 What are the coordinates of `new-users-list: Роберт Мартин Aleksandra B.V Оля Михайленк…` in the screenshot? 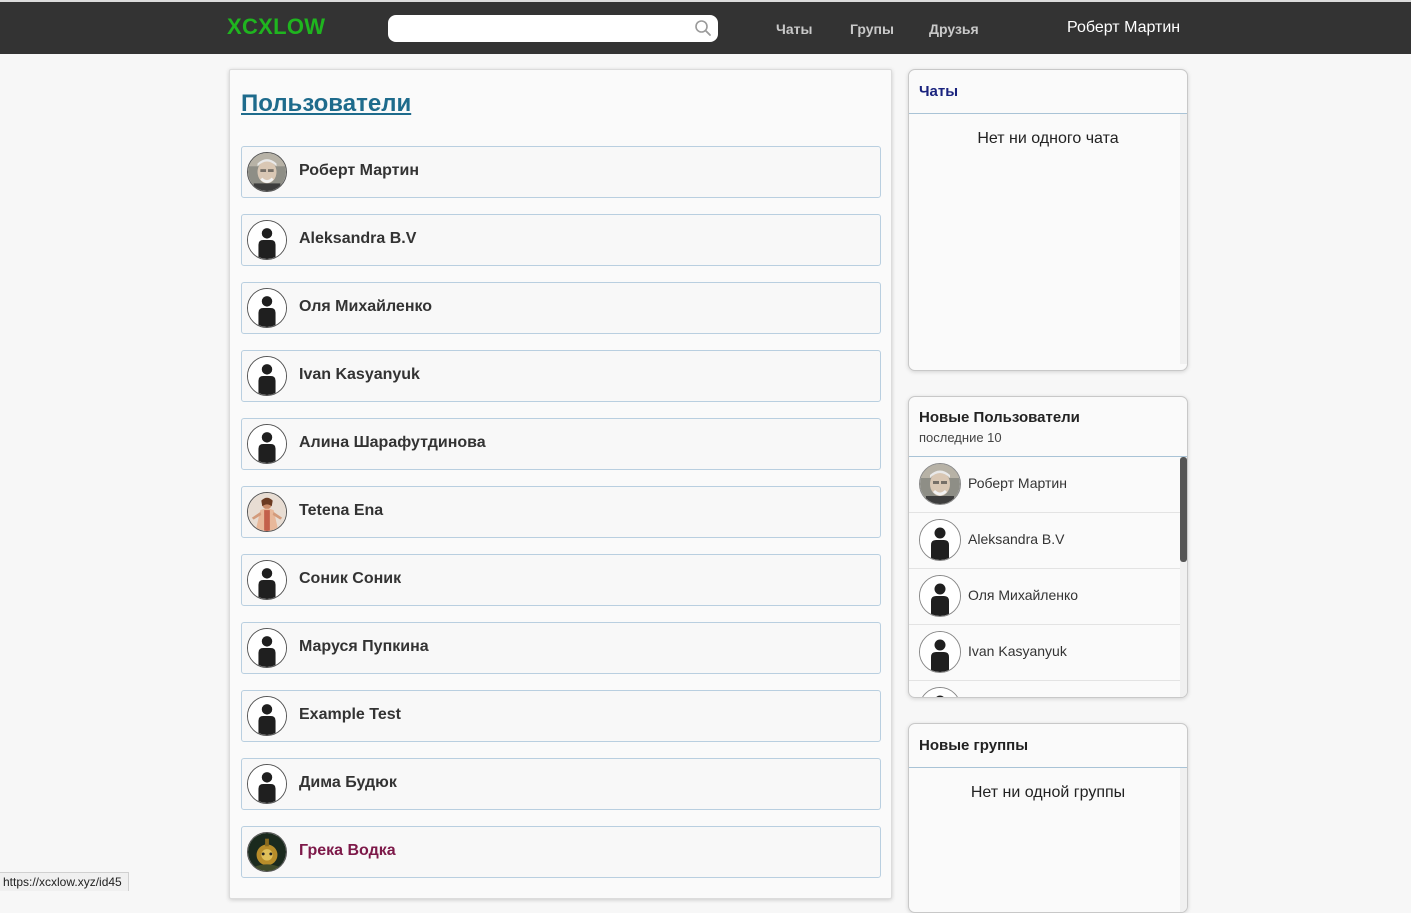 It's located at (1048, 577).